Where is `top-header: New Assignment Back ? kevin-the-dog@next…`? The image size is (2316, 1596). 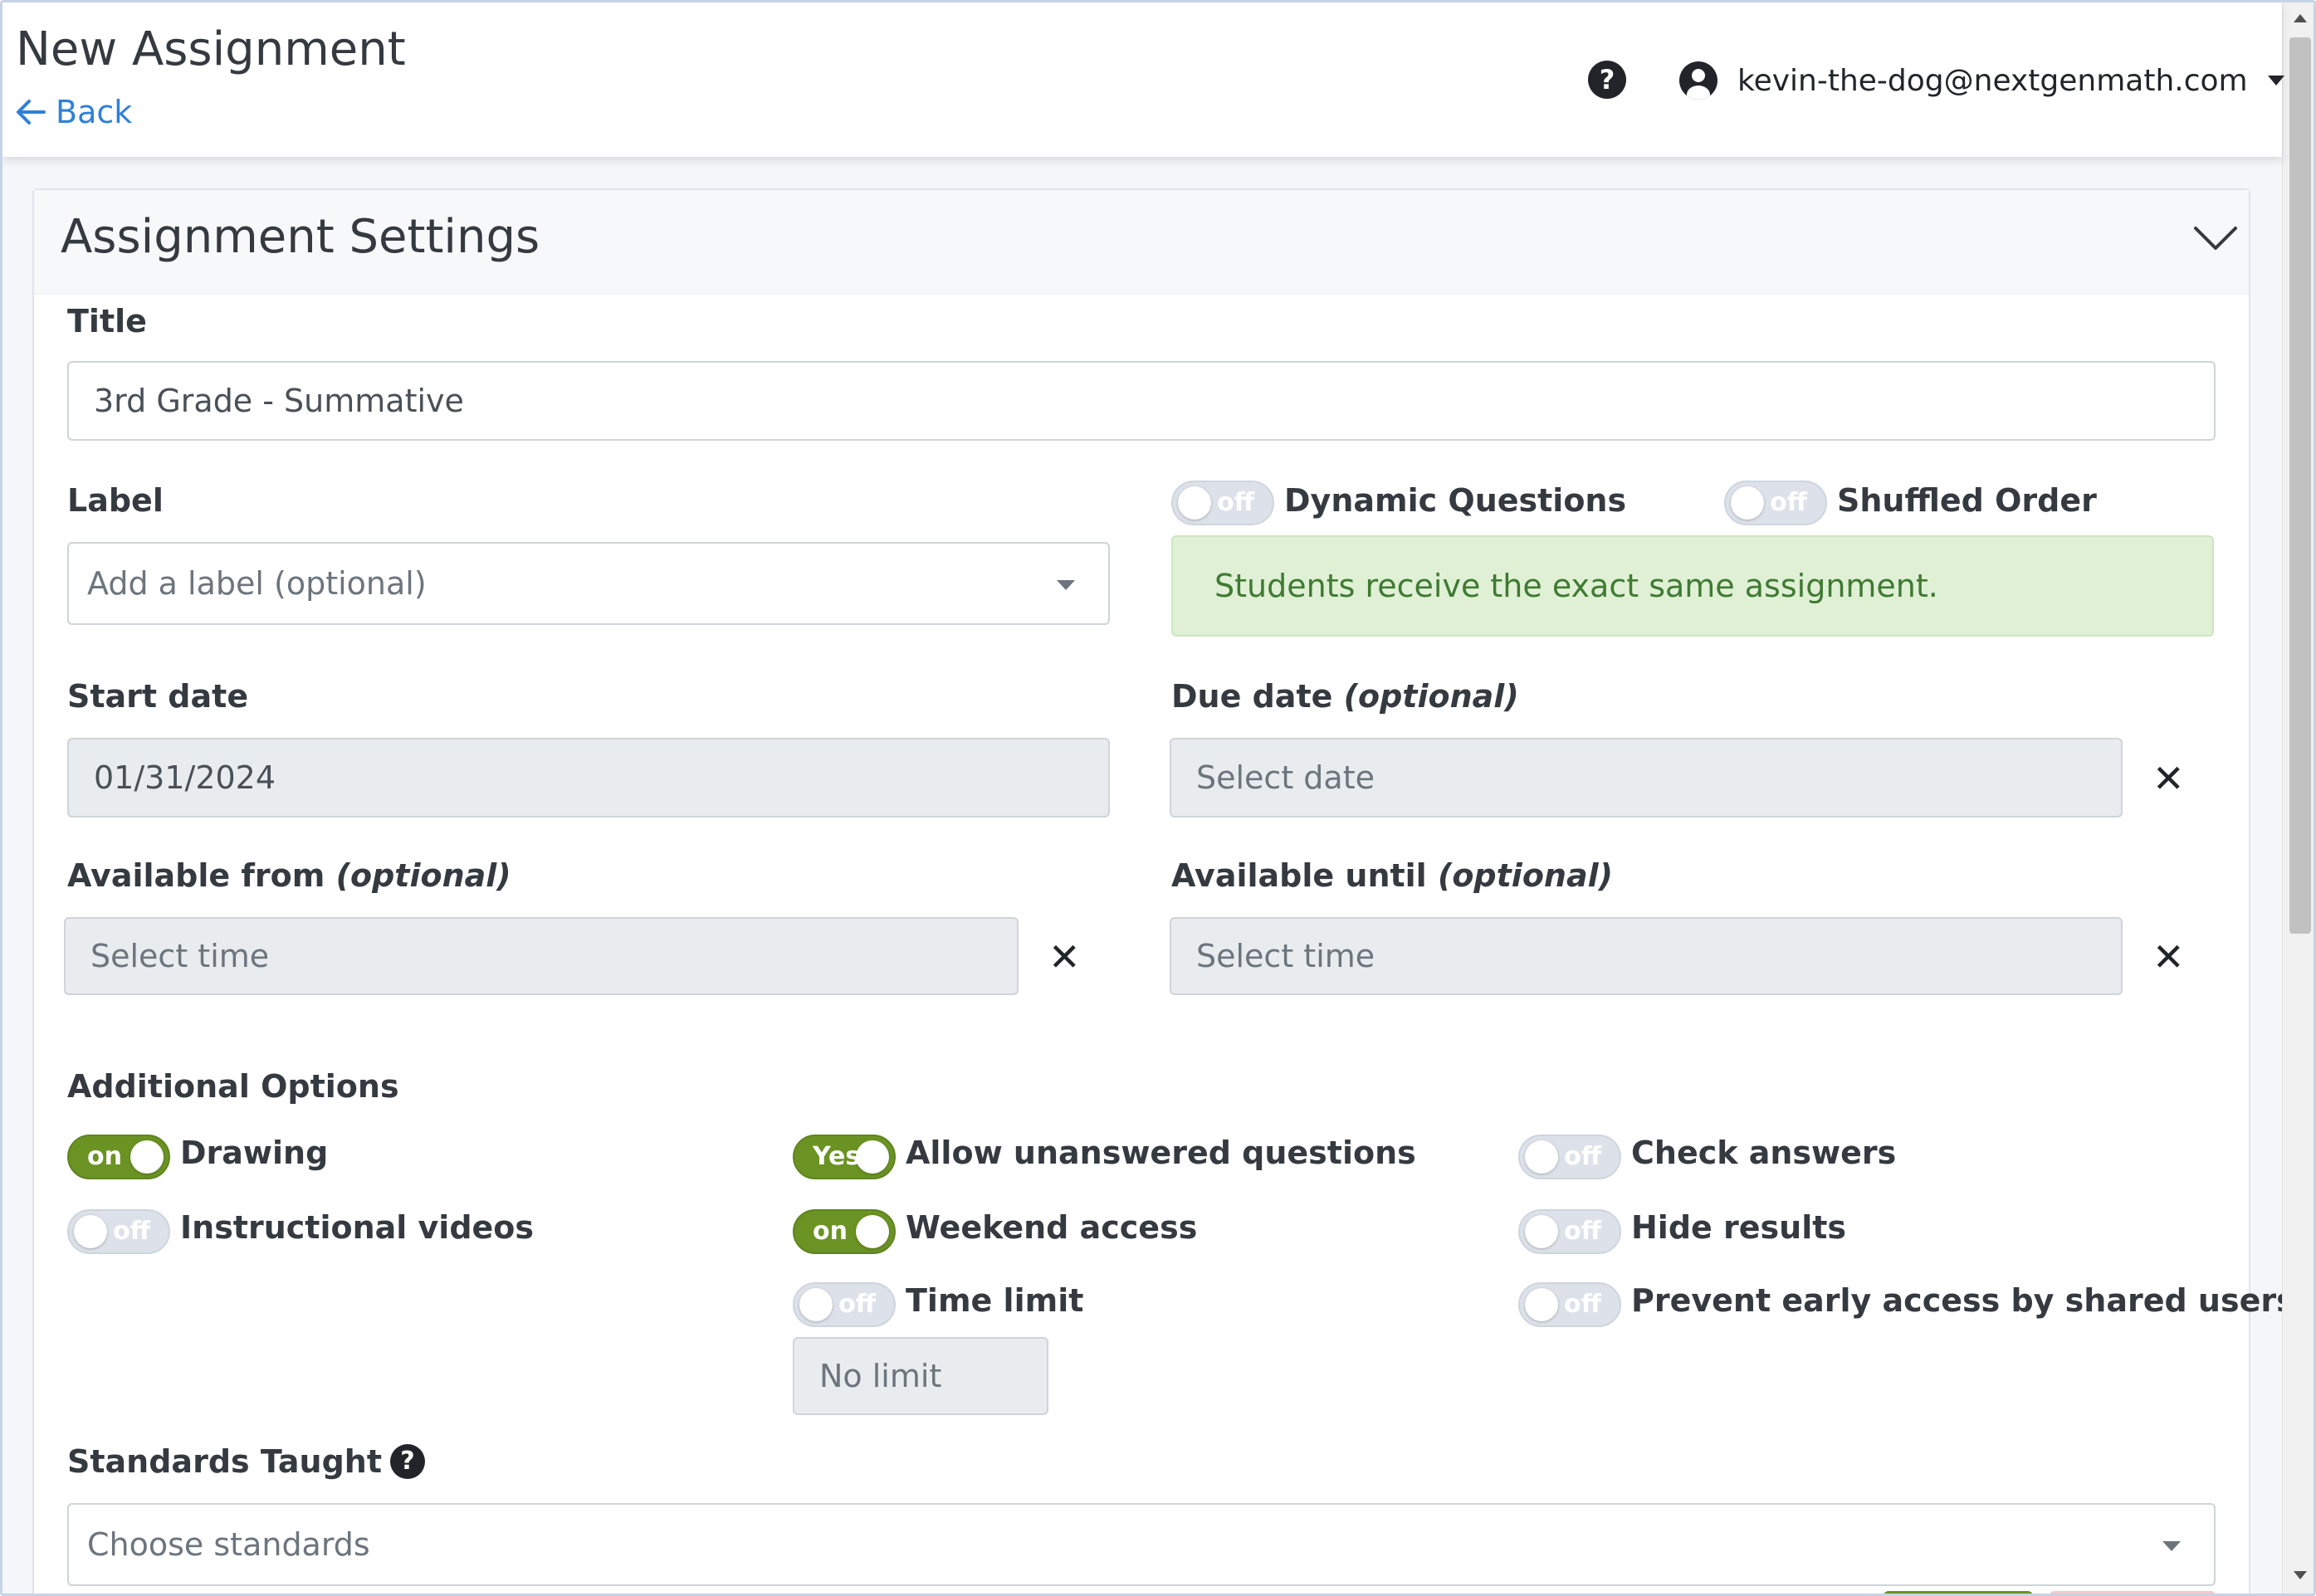
top-header: New Assignment Back ? kevin-the-dog@next… is located at coordinates (1143, 79).